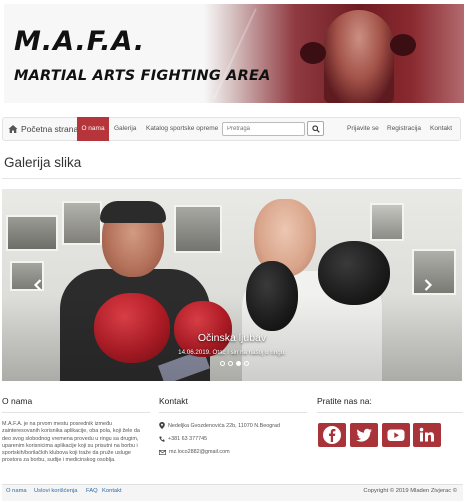 This screenshot has height=502, width=472. What do you see at coordinates (234, 363) in the screenshot?
I see `carousel-indicators` at bounding box center [234, 363].